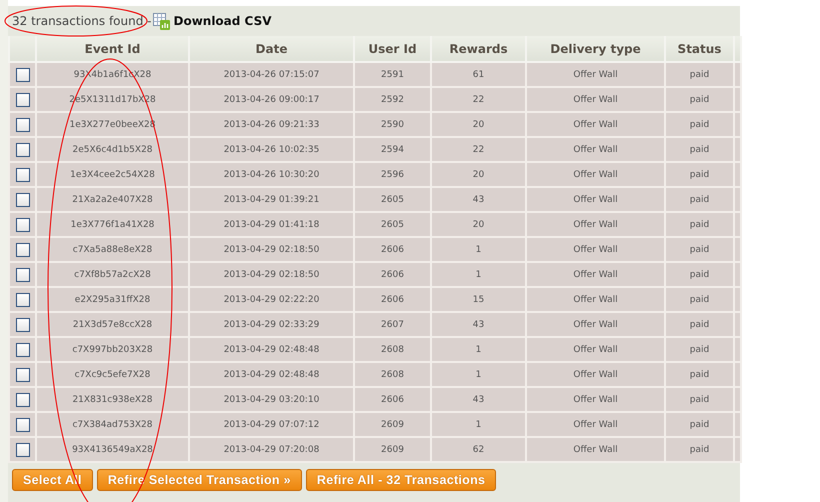 The height and width of the screenshot is (502, 820). Describe the element at coordinates (478, 49) in the screenshot. I see `column-header: Rewards` at that location.